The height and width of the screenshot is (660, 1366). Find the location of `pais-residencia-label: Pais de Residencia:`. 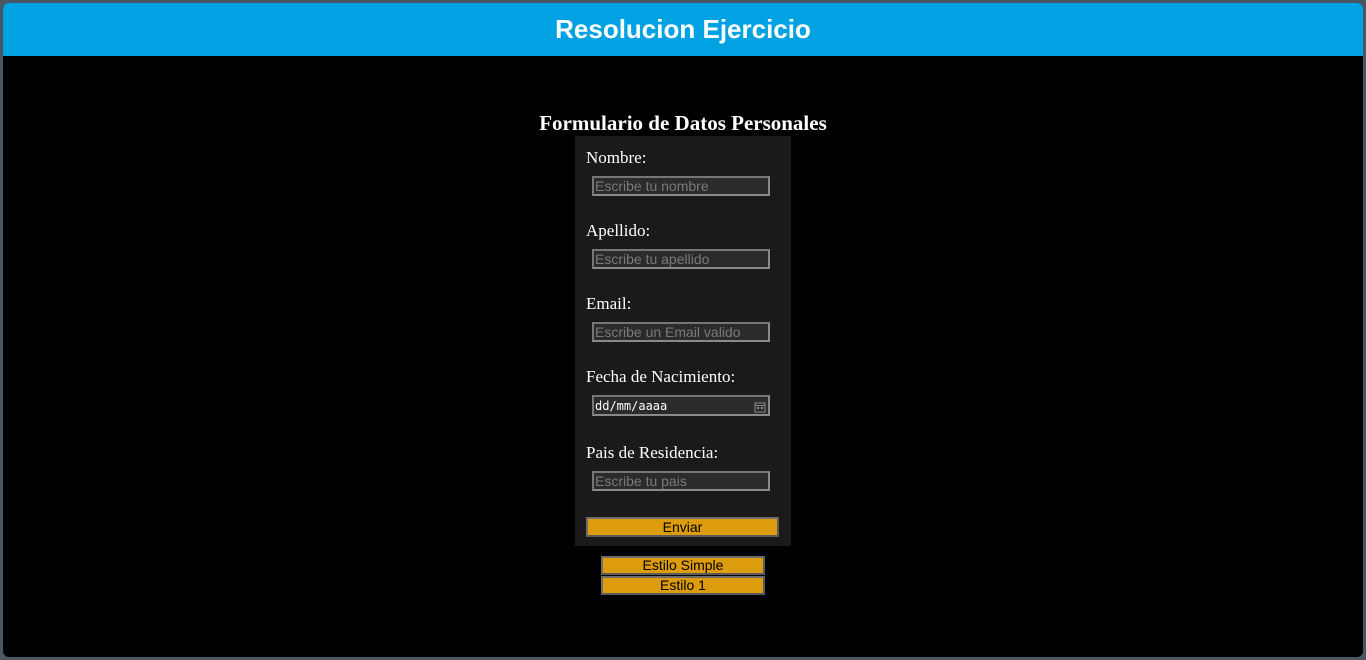

pais-residencia-label: Pais de Residencia: is located at coordinates (652, 452).